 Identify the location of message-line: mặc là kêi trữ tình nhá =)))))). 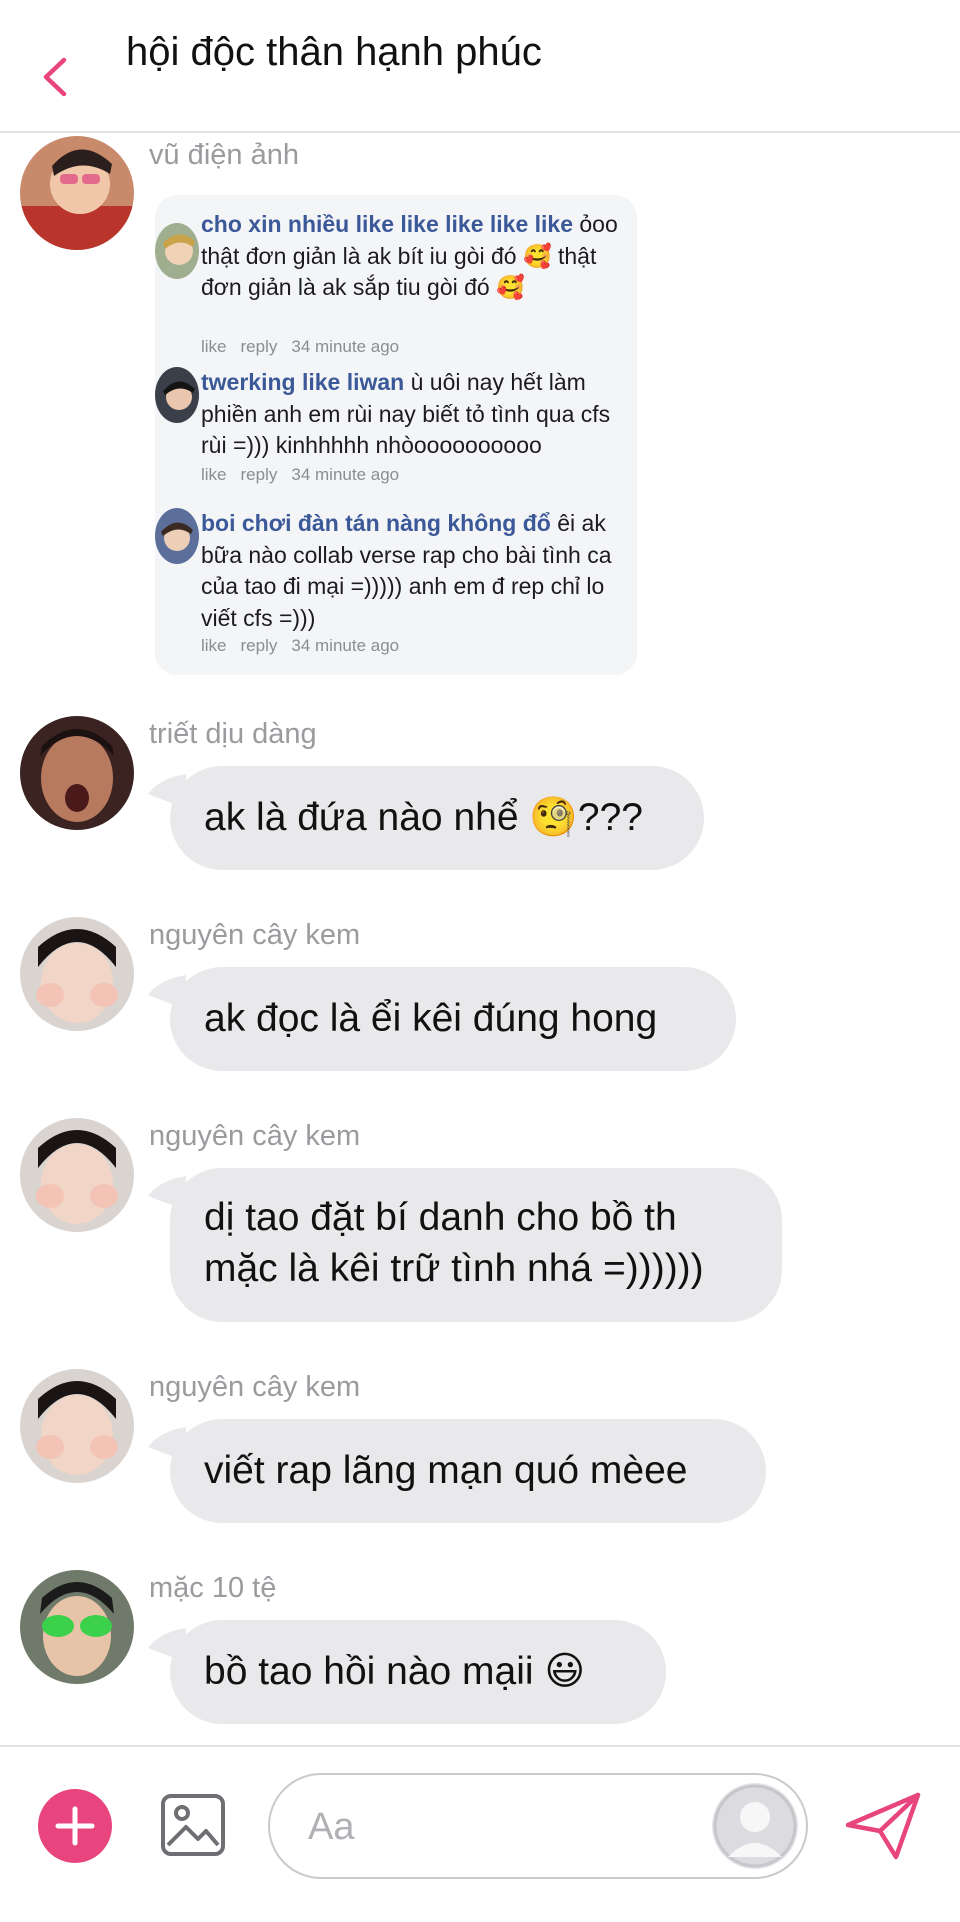
(454, 1268).